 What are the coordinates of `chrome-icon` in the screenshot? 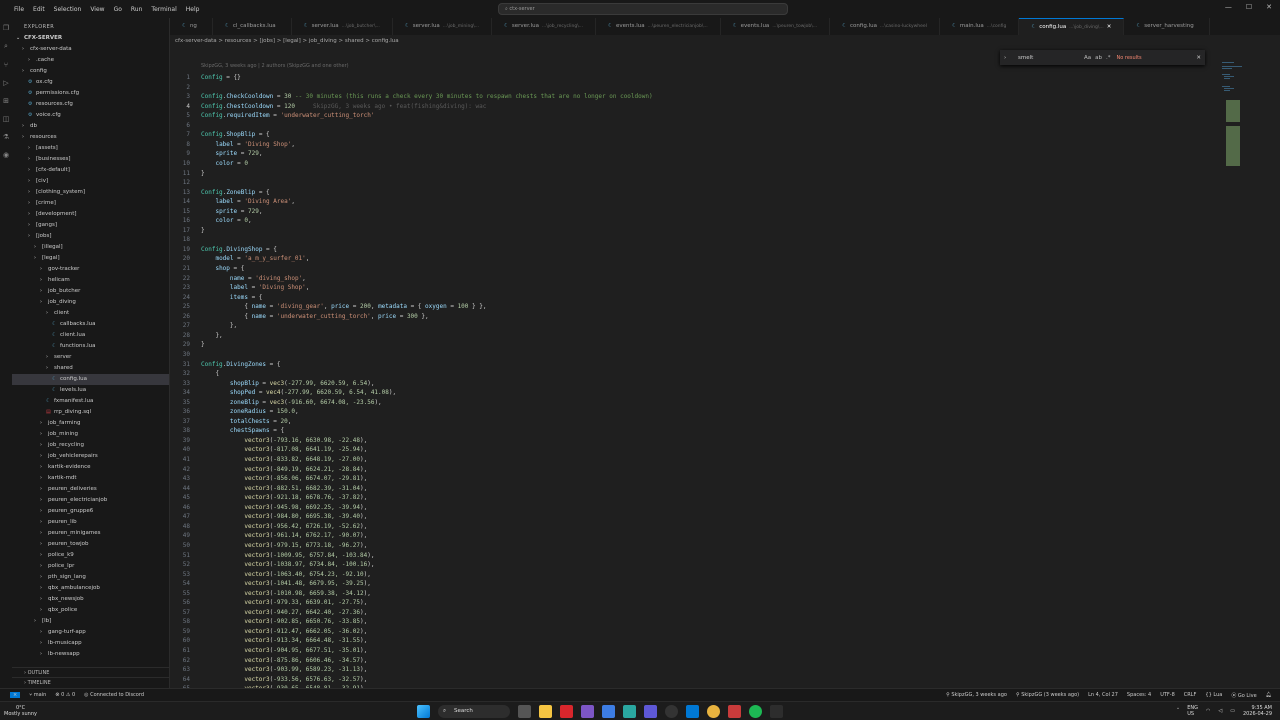 It's located at (713, 711).